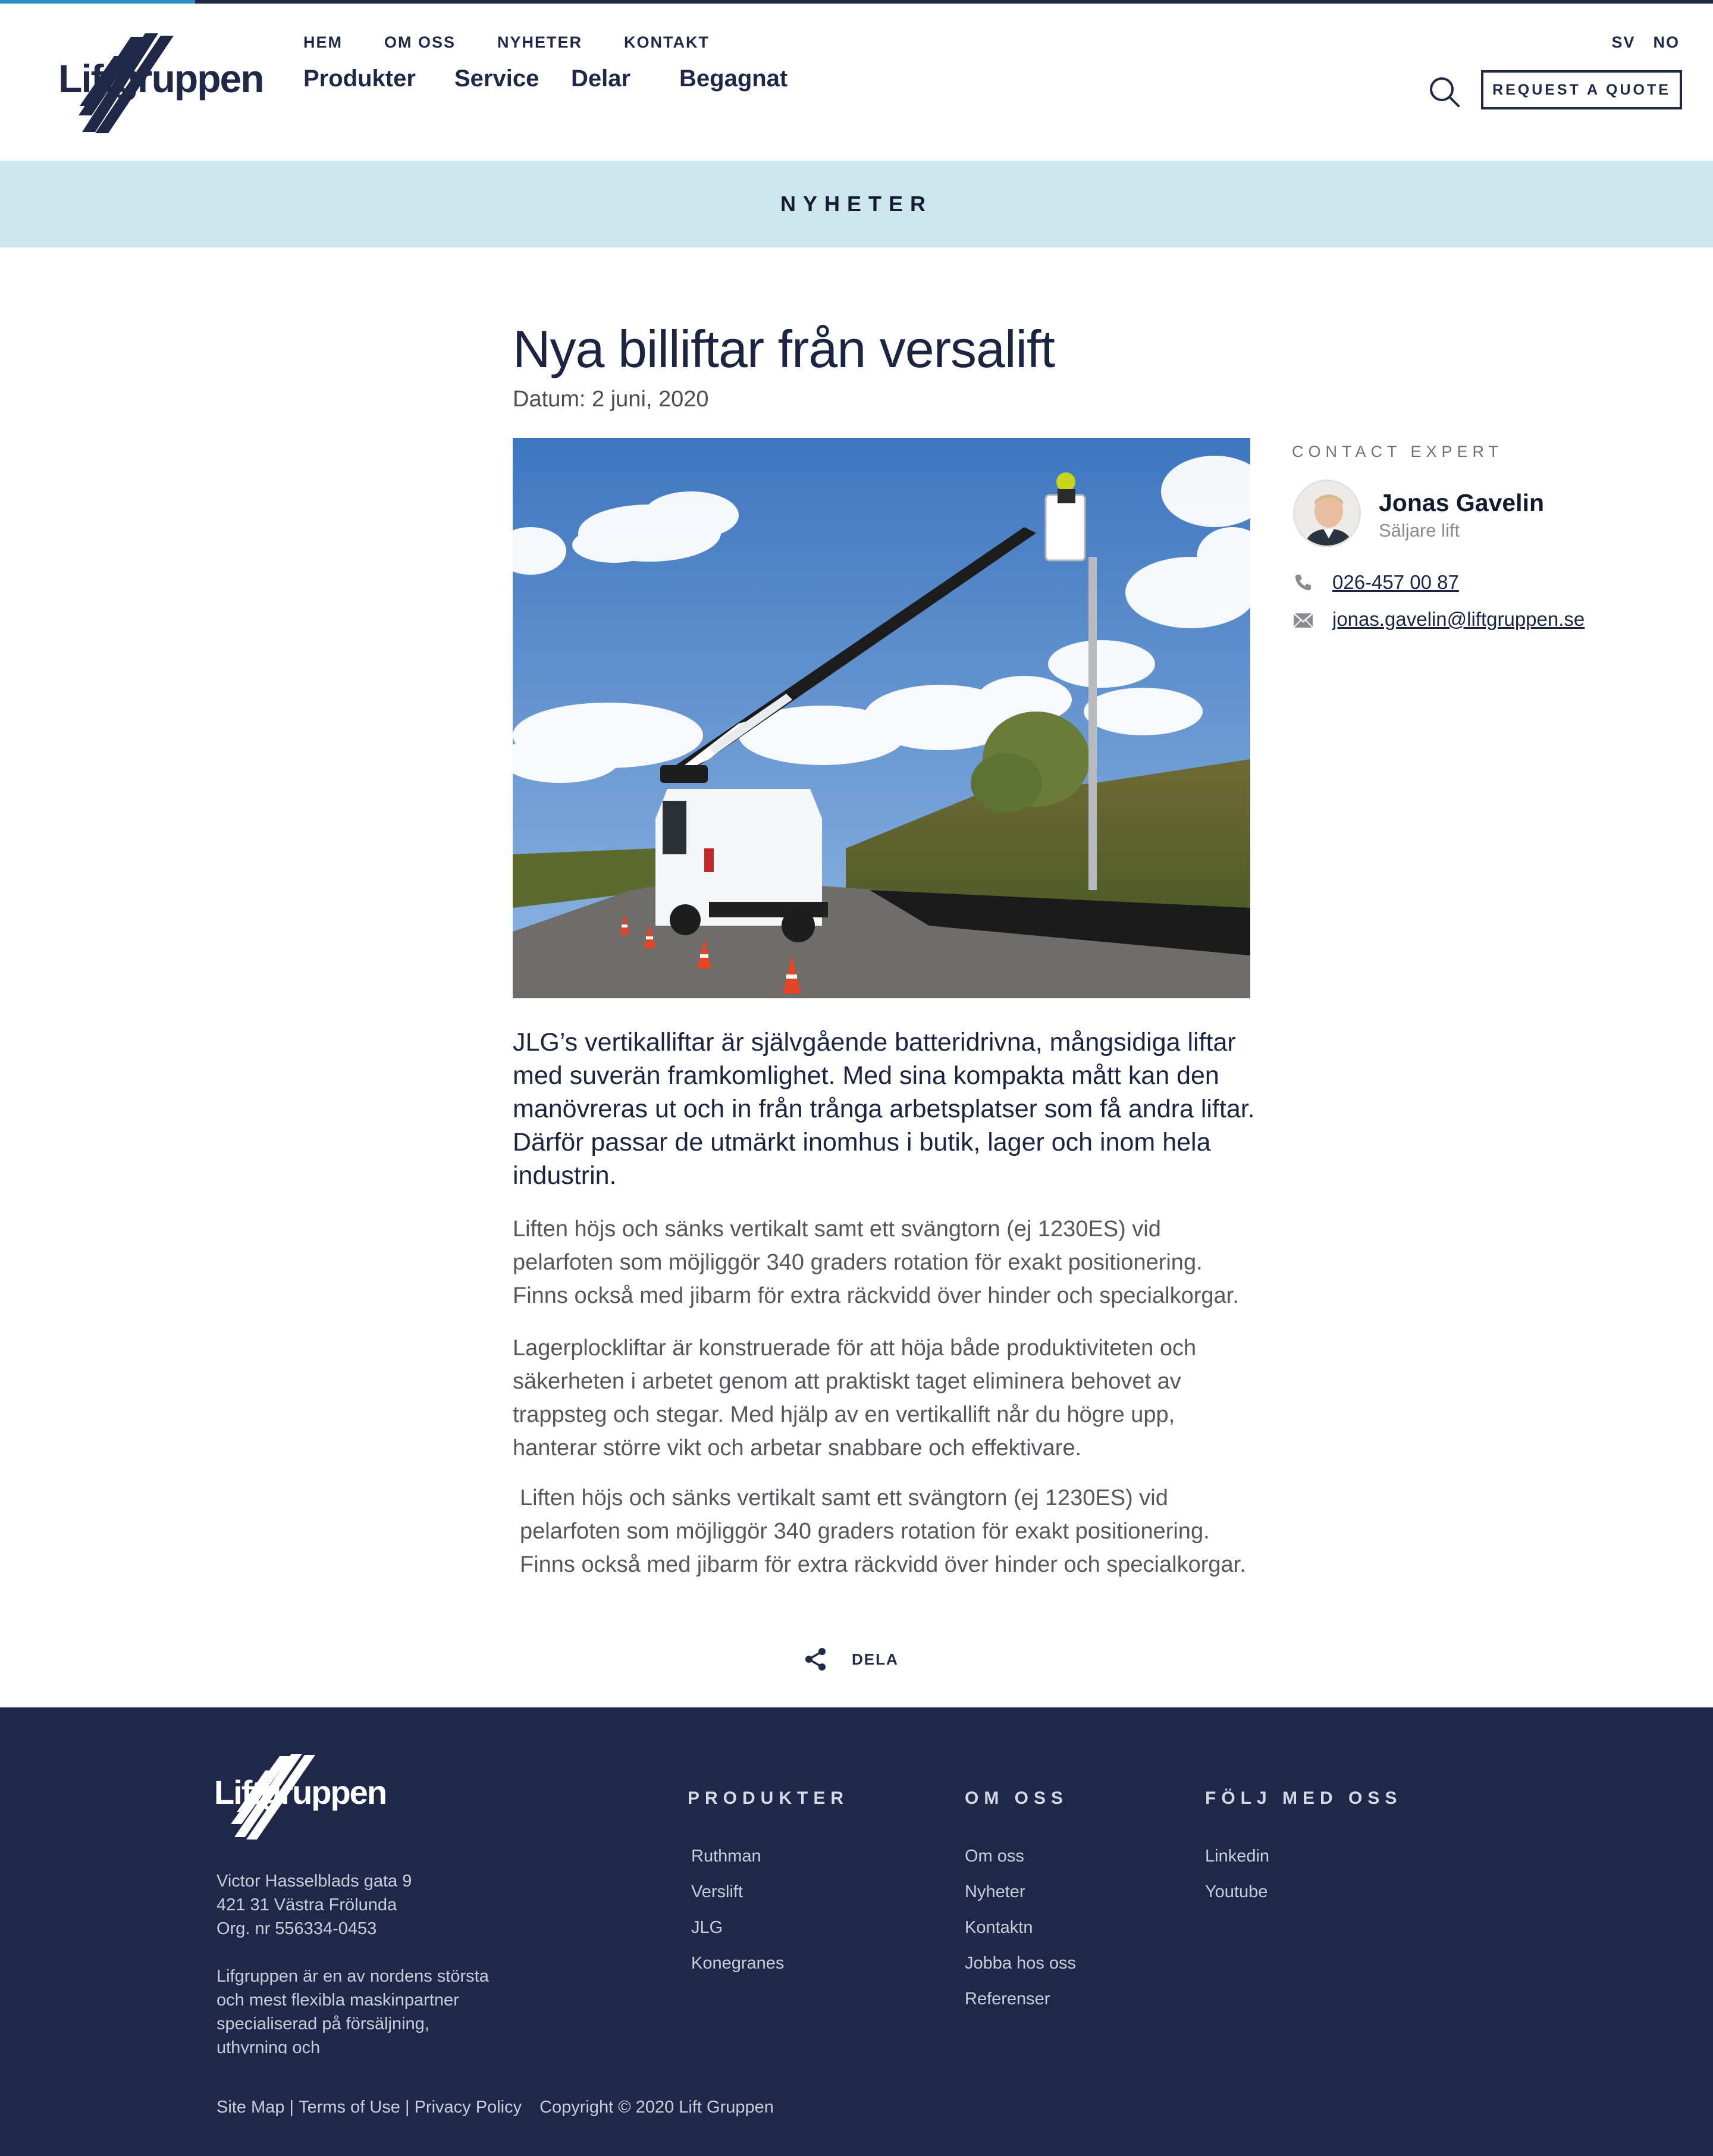 This screenshot has width=1713, height=2156. I want to click on footer-column-folj: FÖLJ MED OSS Linkedin Youtube, so click(1304, 1849).